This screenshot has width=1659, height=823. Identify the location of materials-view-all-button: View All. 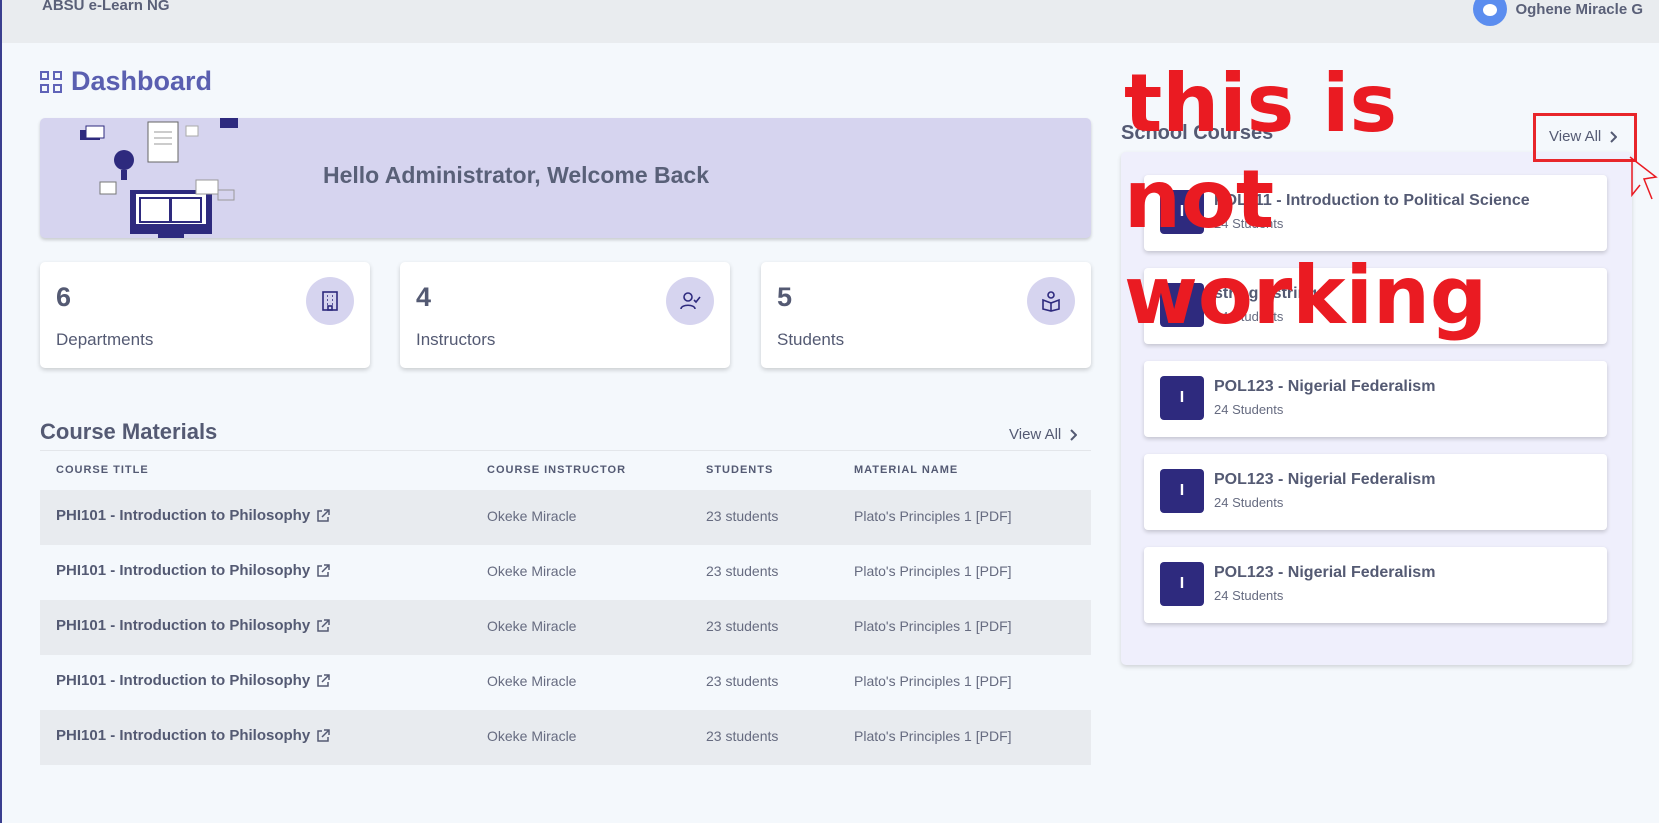
(1043, 434).